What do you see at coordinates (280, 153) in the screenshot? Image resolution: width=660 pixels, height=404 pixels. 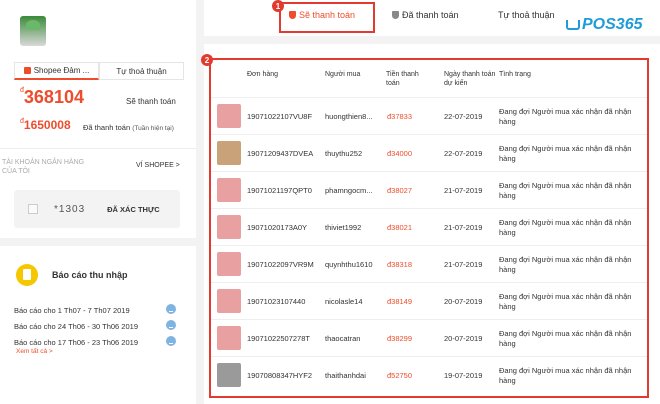 I see `order-code: 19071209437DVEA` at bounding box center [280, 153].